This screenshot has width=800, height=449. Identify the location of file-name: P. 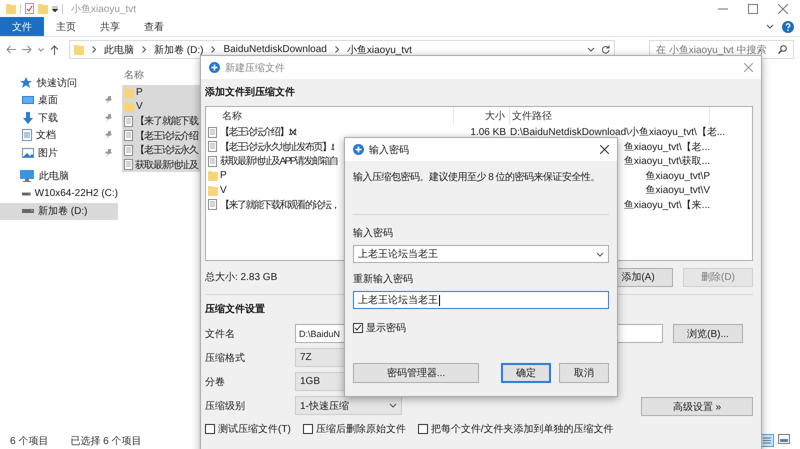
(223, 176).